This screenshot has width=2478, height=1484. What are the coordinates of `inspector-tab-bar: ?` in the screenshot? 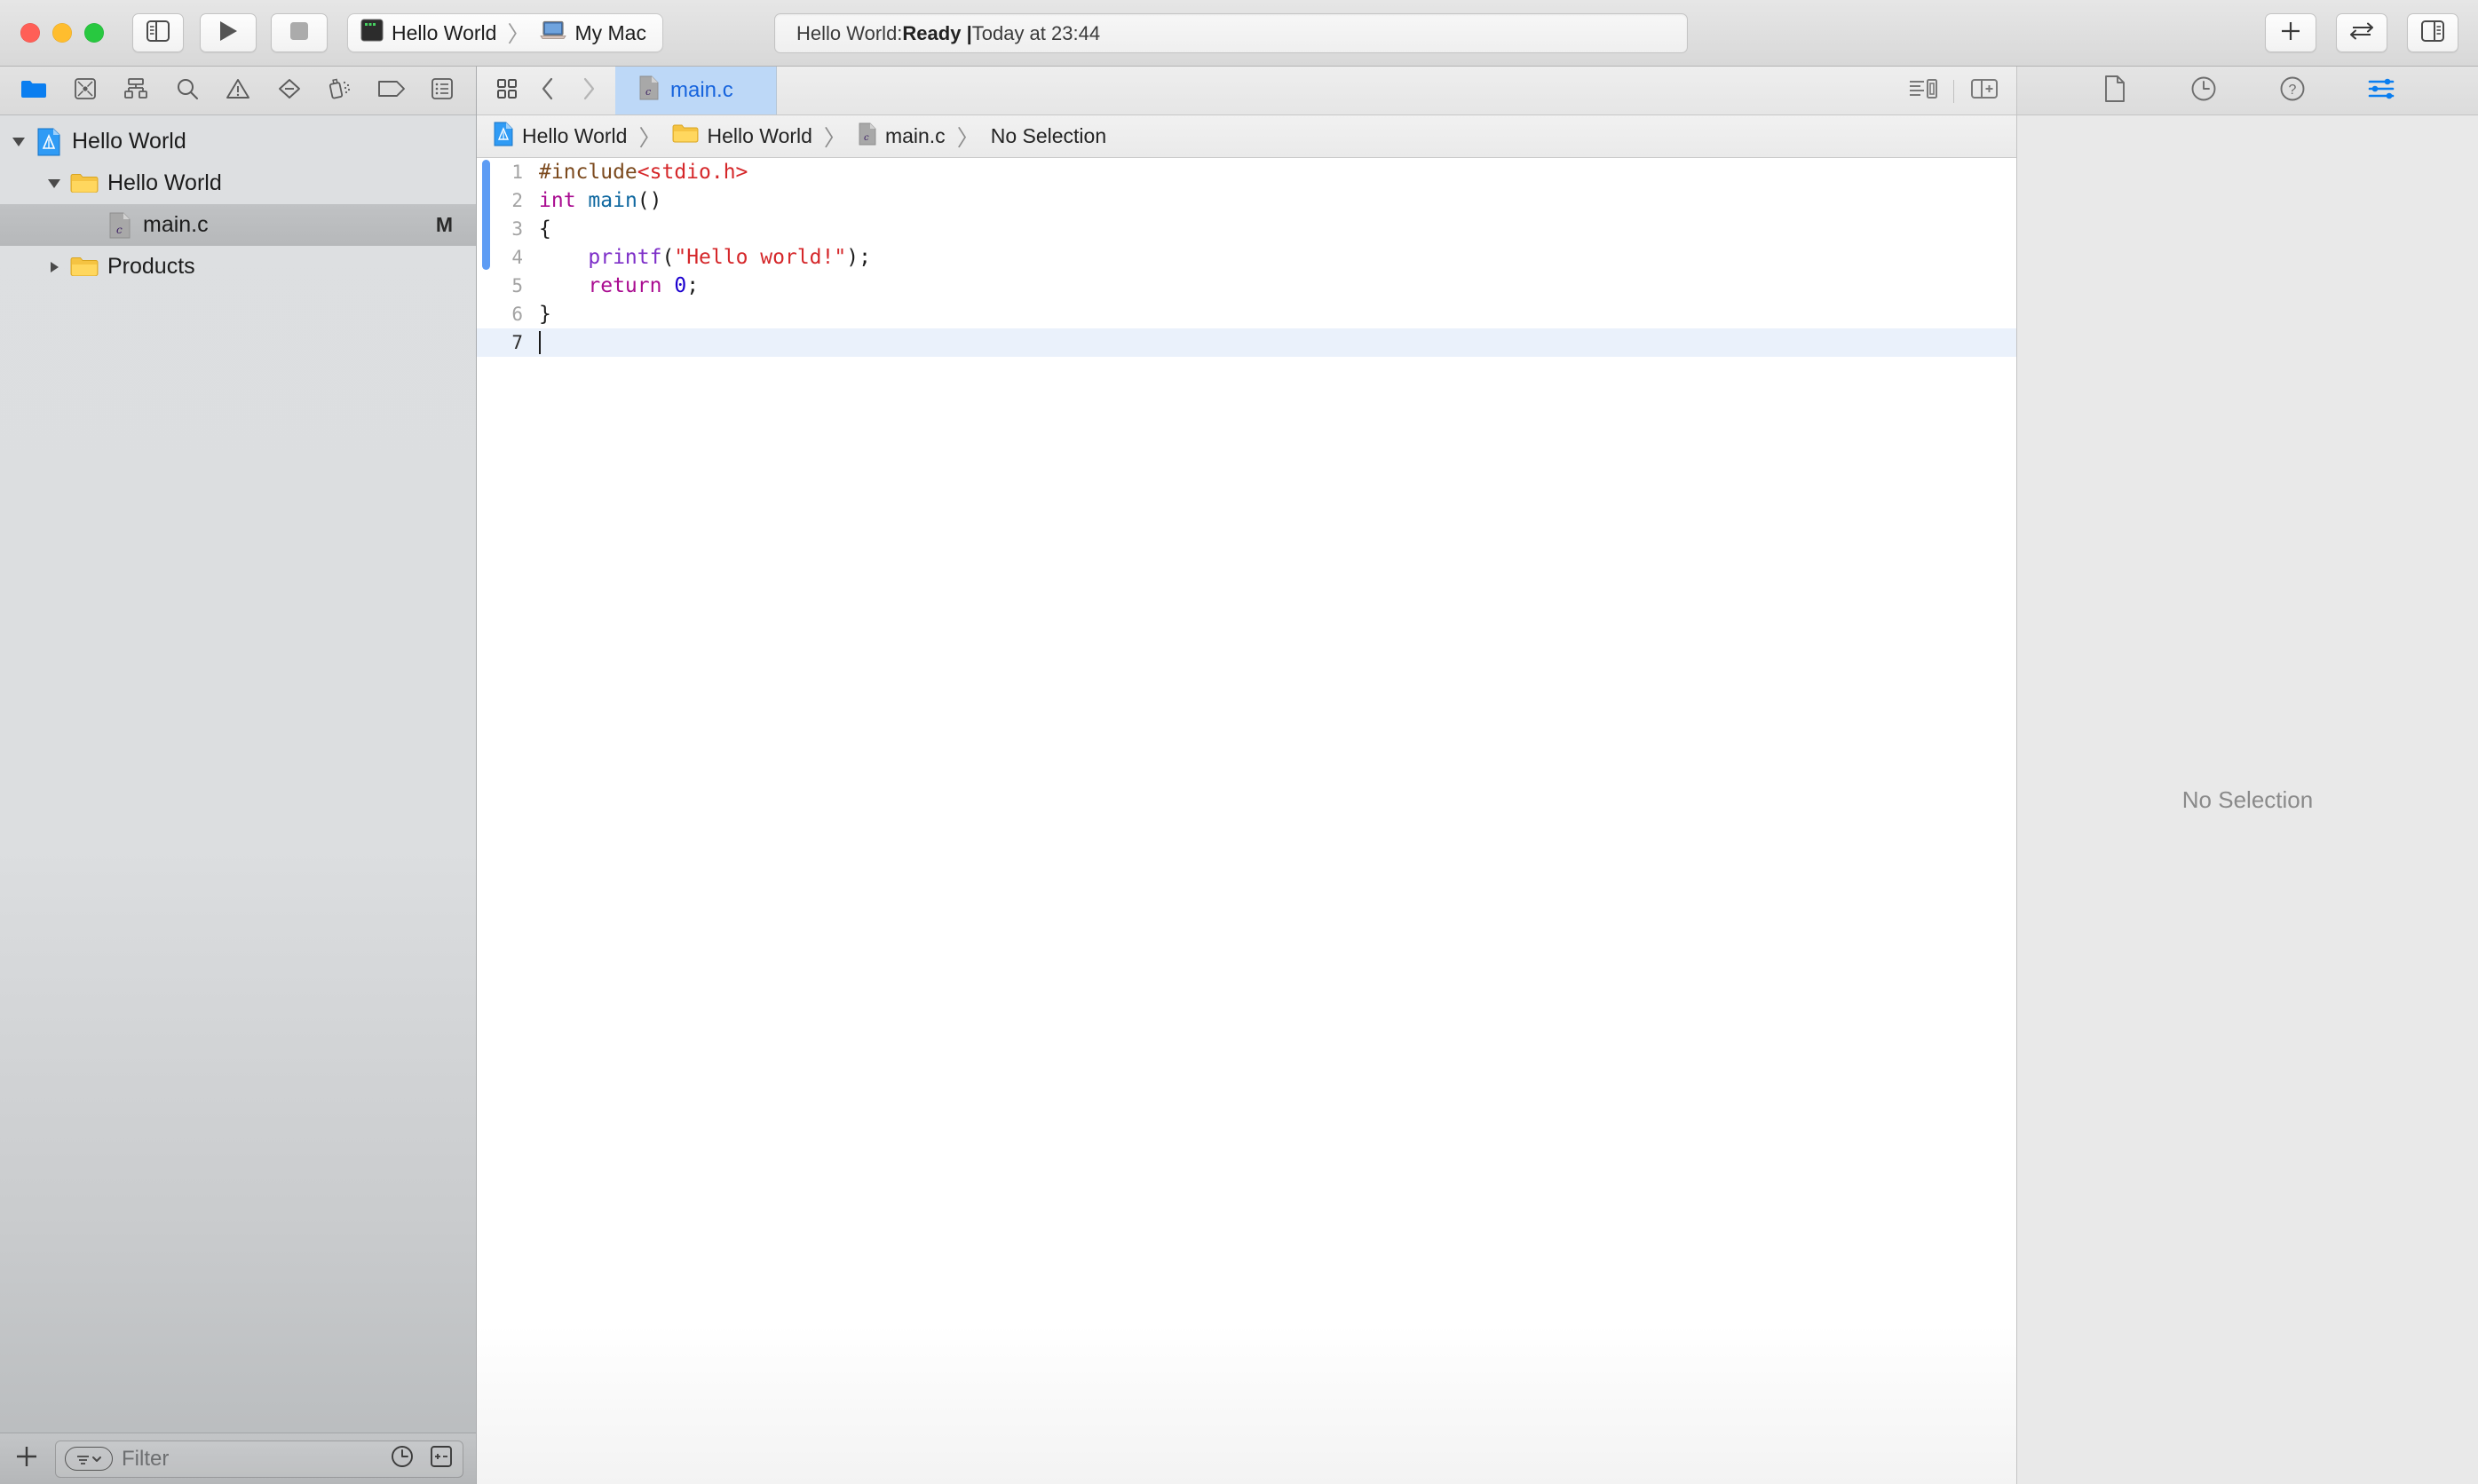 It's located at (2247, 91).